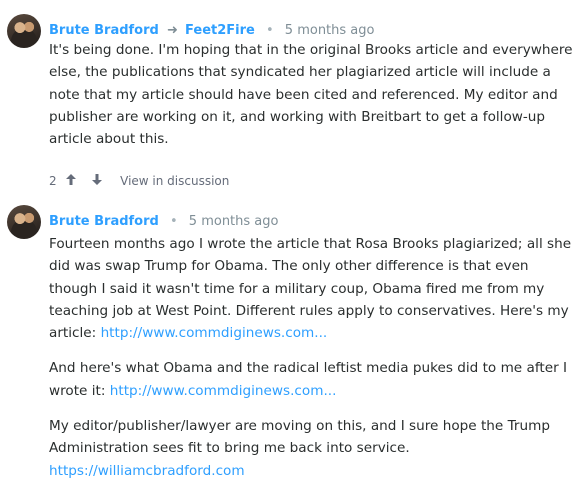 The height and width of the screenshot is (494, 587). Describe the element at coordinates (220, 30) in the screenshot. I see `reply-to-name: Feet2Fire` at that location.